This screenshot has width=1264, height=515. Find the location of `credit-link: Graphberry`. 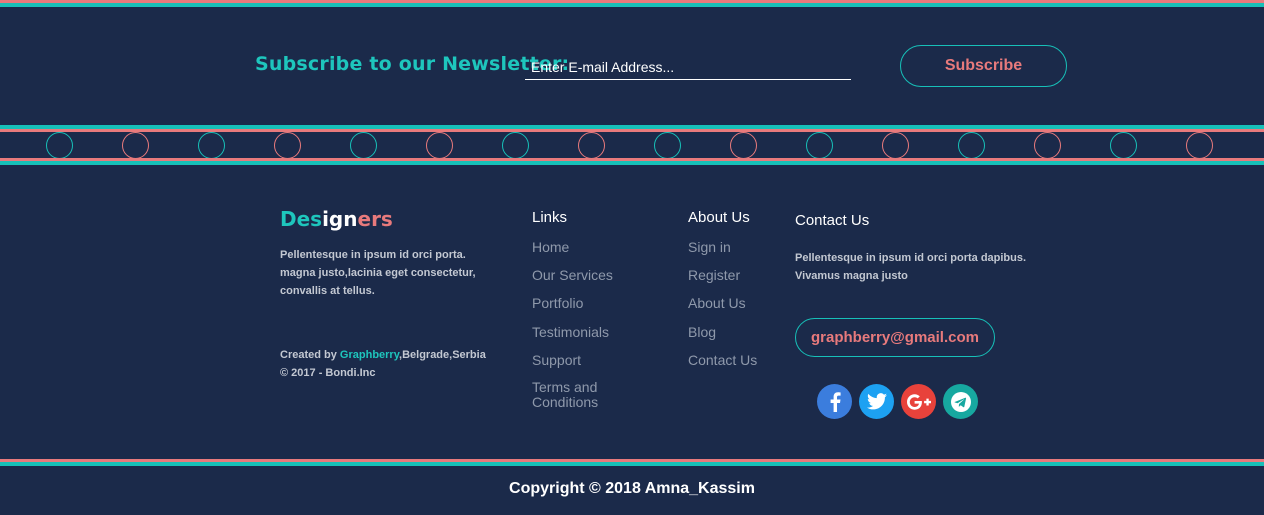

credit-link: Graphberry is located at coordinates (369, 355).